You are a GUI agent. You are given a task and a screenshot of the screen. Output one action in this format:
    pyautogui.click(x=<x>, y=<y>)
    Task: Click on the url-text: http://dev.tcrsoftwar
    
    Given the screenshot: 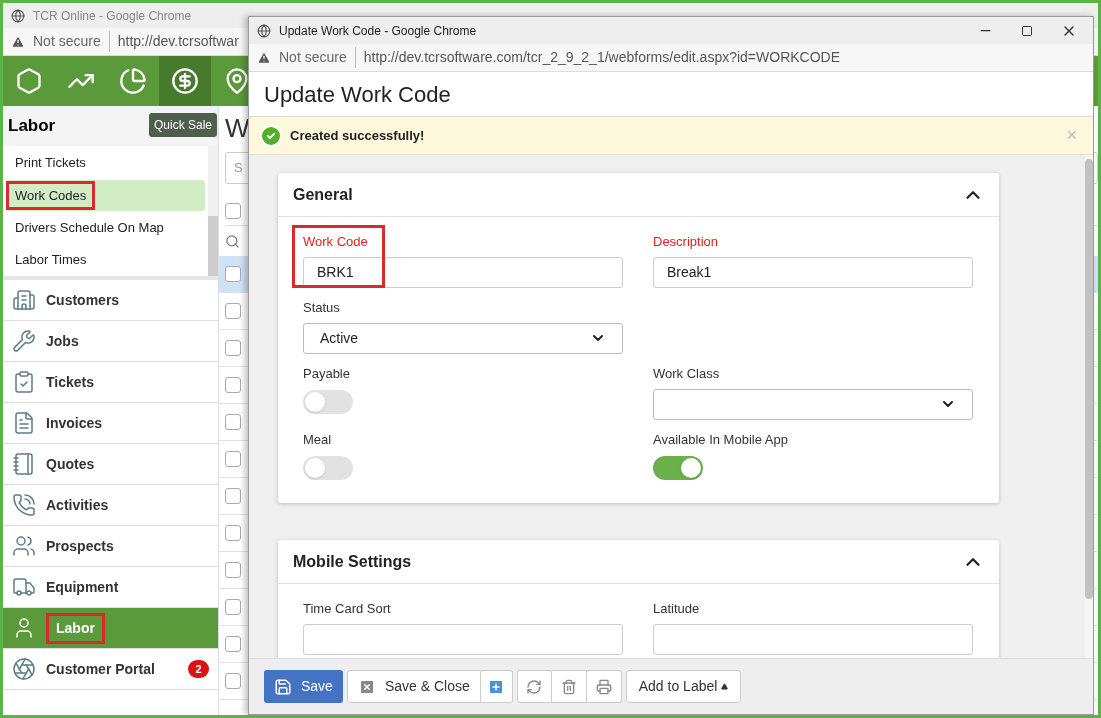 What is the action you would take?
    pyautogui.click(x=178, y=41)
    